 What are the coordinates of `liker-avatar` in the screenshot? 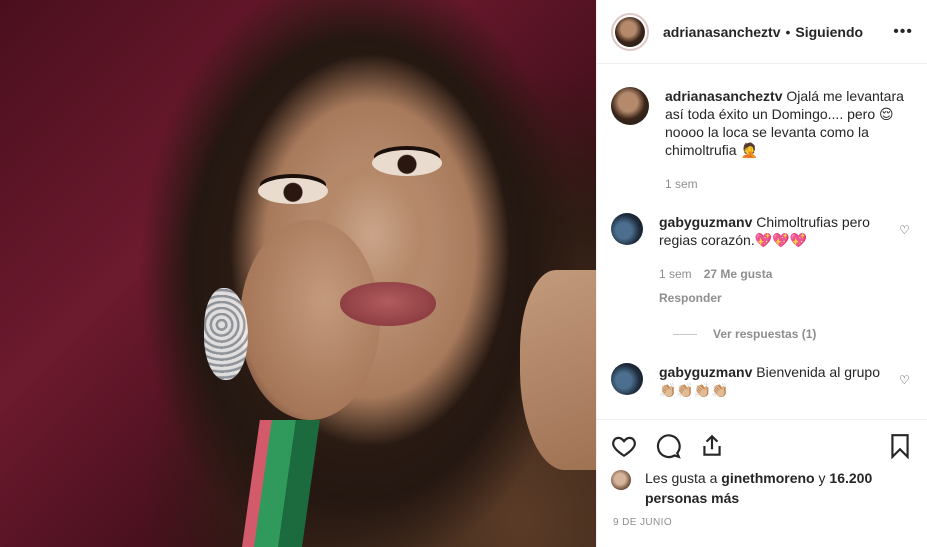 It's located at (621, 480).